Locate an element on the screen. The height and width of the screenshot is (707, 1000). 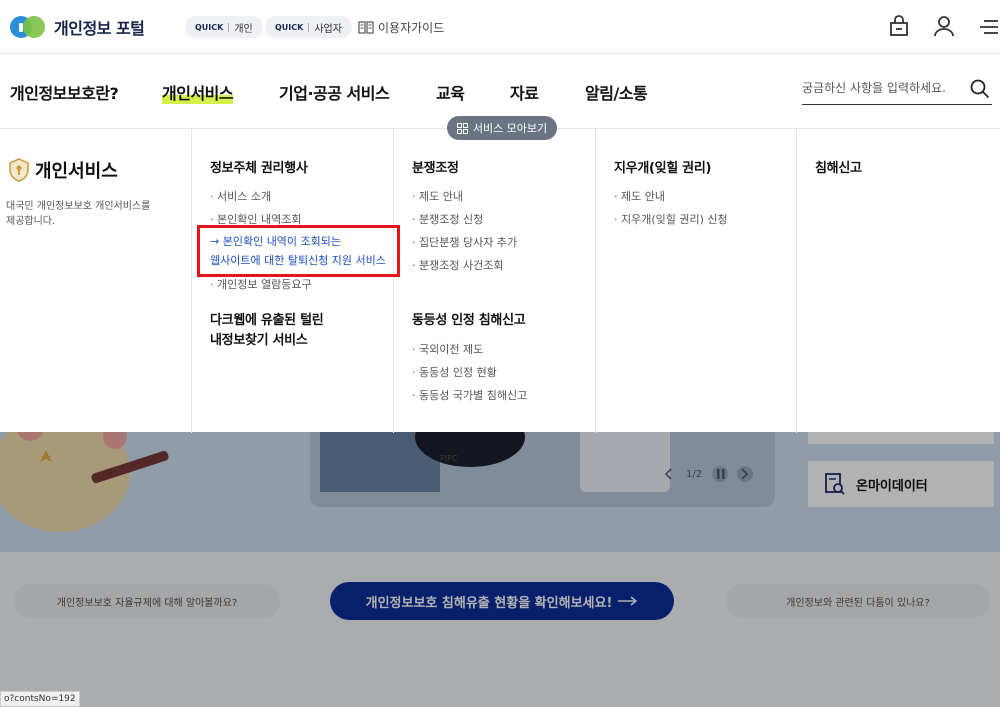
menu-link-info-access: 개인정보 열람등요구 is located at coordinates (261, 284).